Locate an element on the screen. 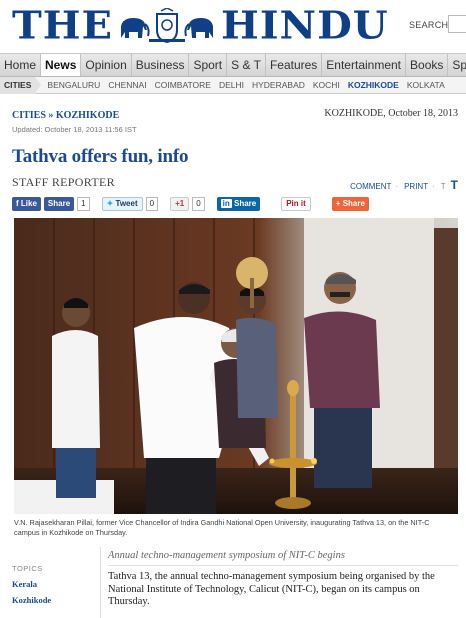 This screenshot has width=466, height=618. topic-kozhikode: Kozhikode is located at coordinates (52, 600).